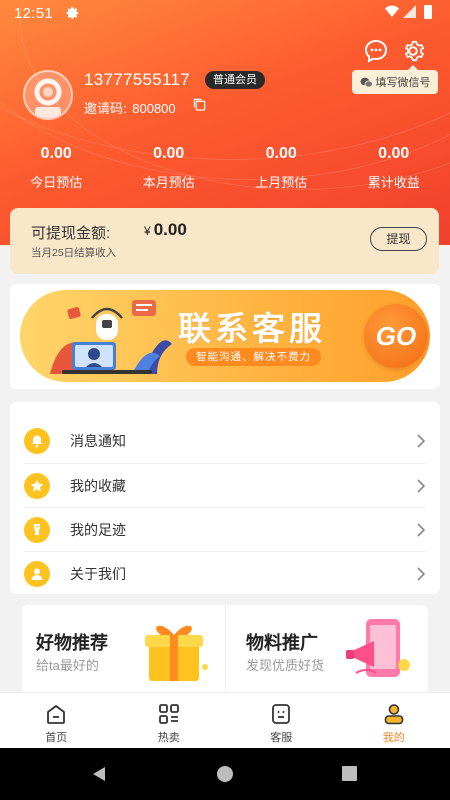 This screenshot has width=450, height=800. What do you see at coordinates (98, 485) in the screenshot?
I see `menu-label: 我的收藏` at bounding box center [98, 485].